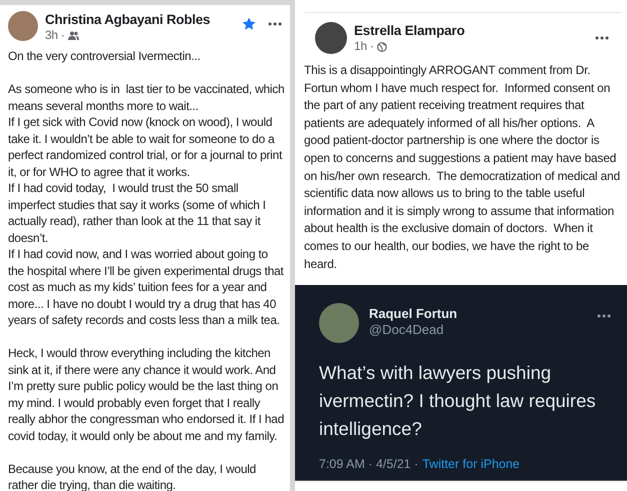 The height and width of the screenshot is (491, 627). Describe the element at coordinates (137, 213) in the screenshot. I see `post-paragraph: If I had covid today, I would trust the 50 small imperfect studies that say it works (some of which I actually read), rather than look at the 11 that say it doesn’t.` at that location.